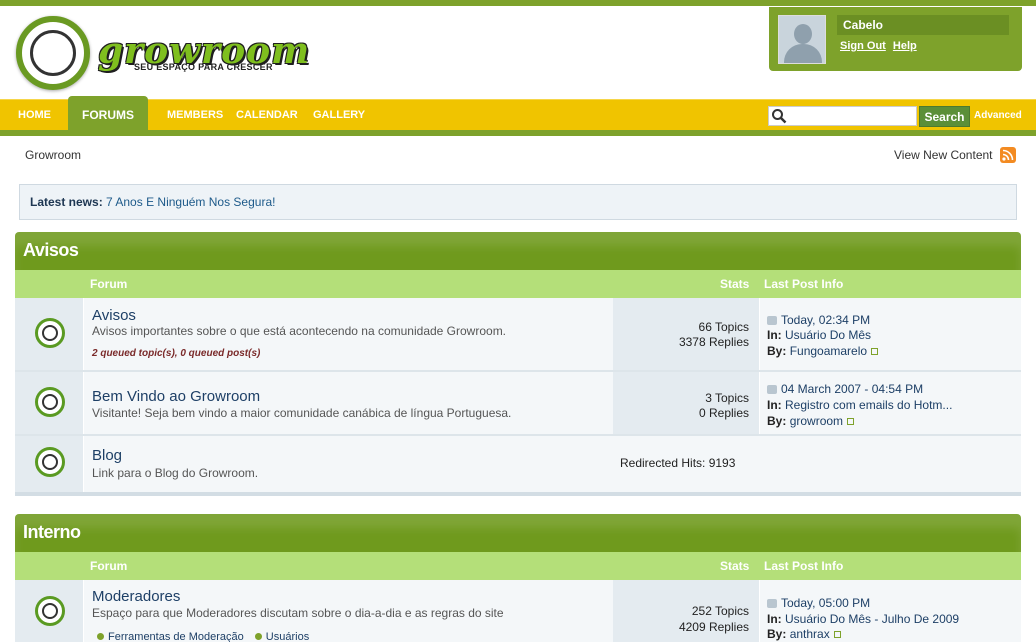  I want to click on last-post-date: Today, 05:00 PM, so click(825, 603).